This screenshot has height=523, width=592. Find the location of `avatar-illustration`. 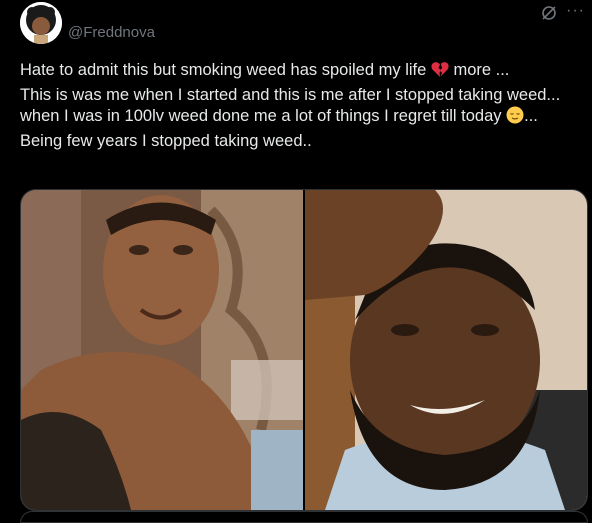

avatar-illustration is located at coordinates (41, 23).